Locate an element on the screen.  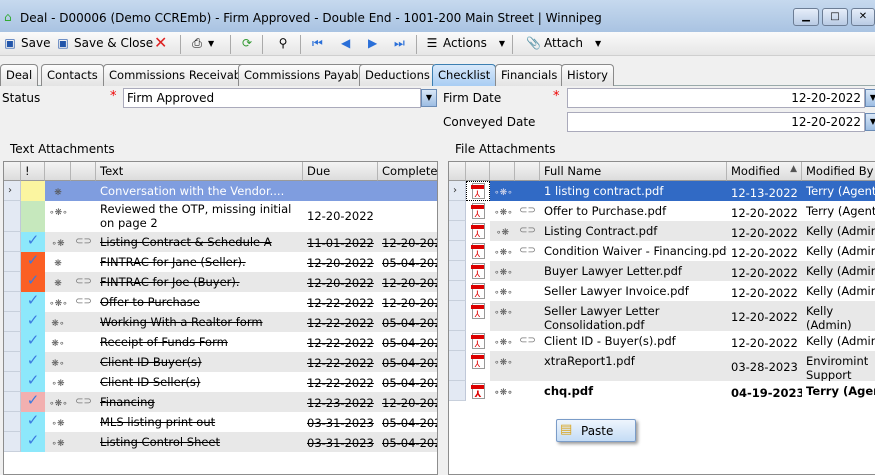
tab-financials: Financials is located at coordinates (529, 75).